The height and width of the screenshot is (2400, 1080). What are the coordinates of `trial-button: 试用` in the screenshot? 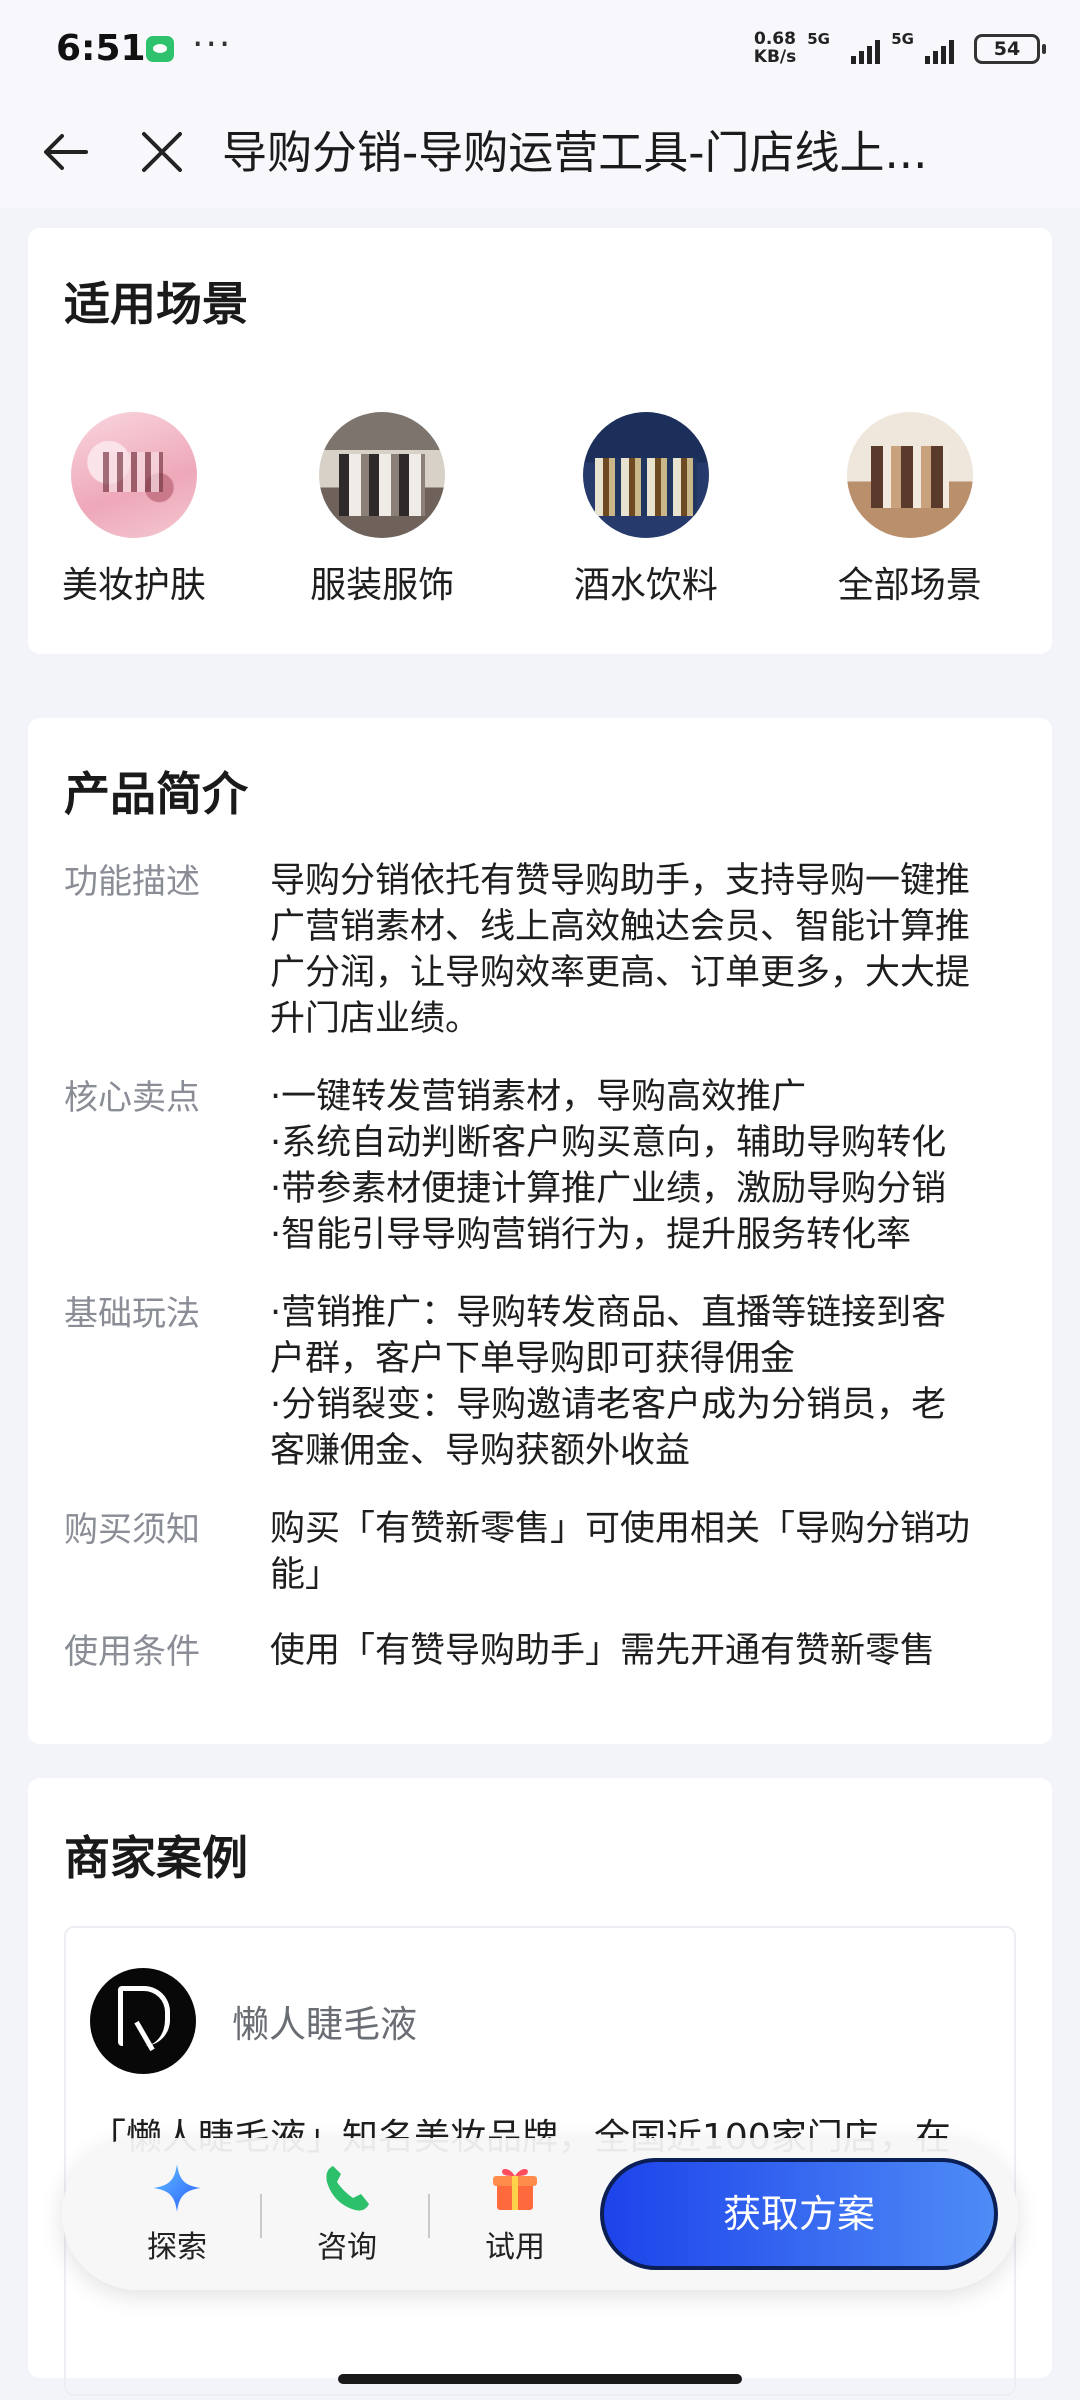 It's located at (515, 2213).